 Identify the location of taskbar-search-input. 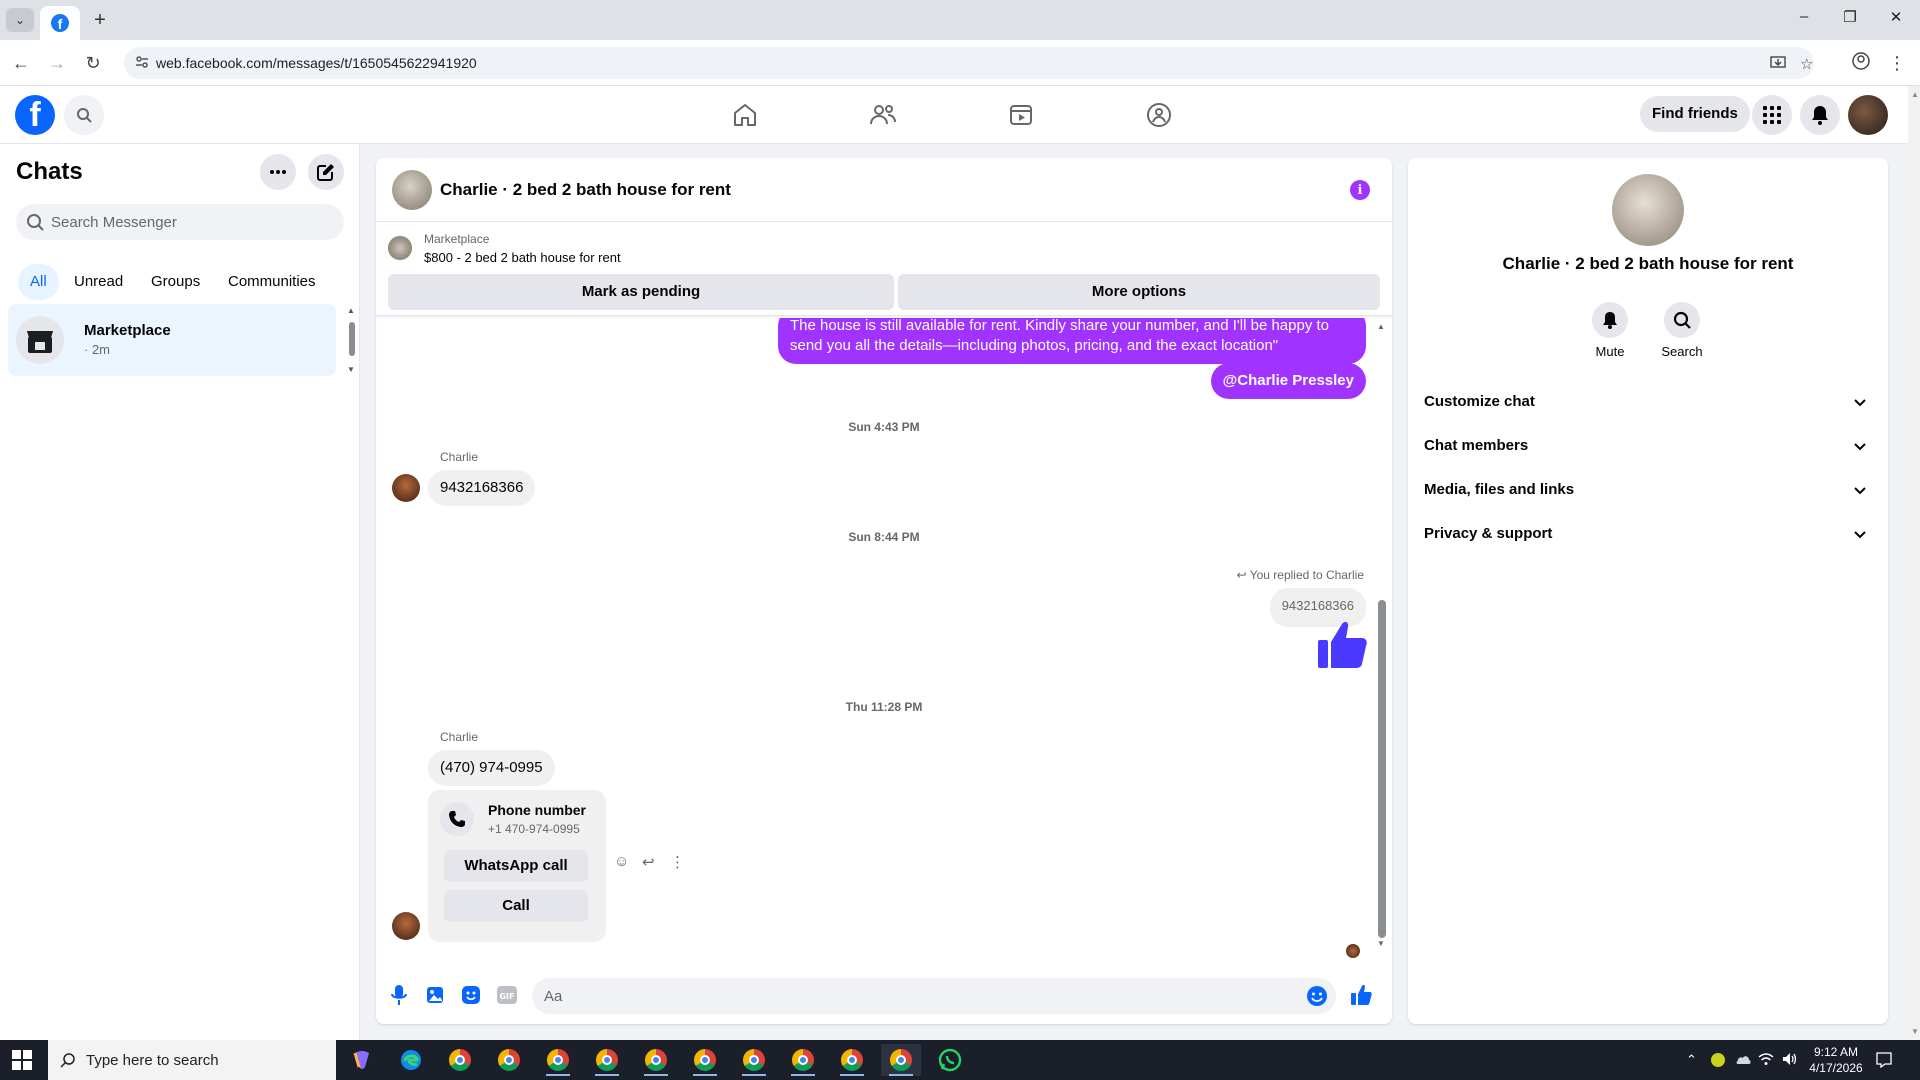
(206, 1060).